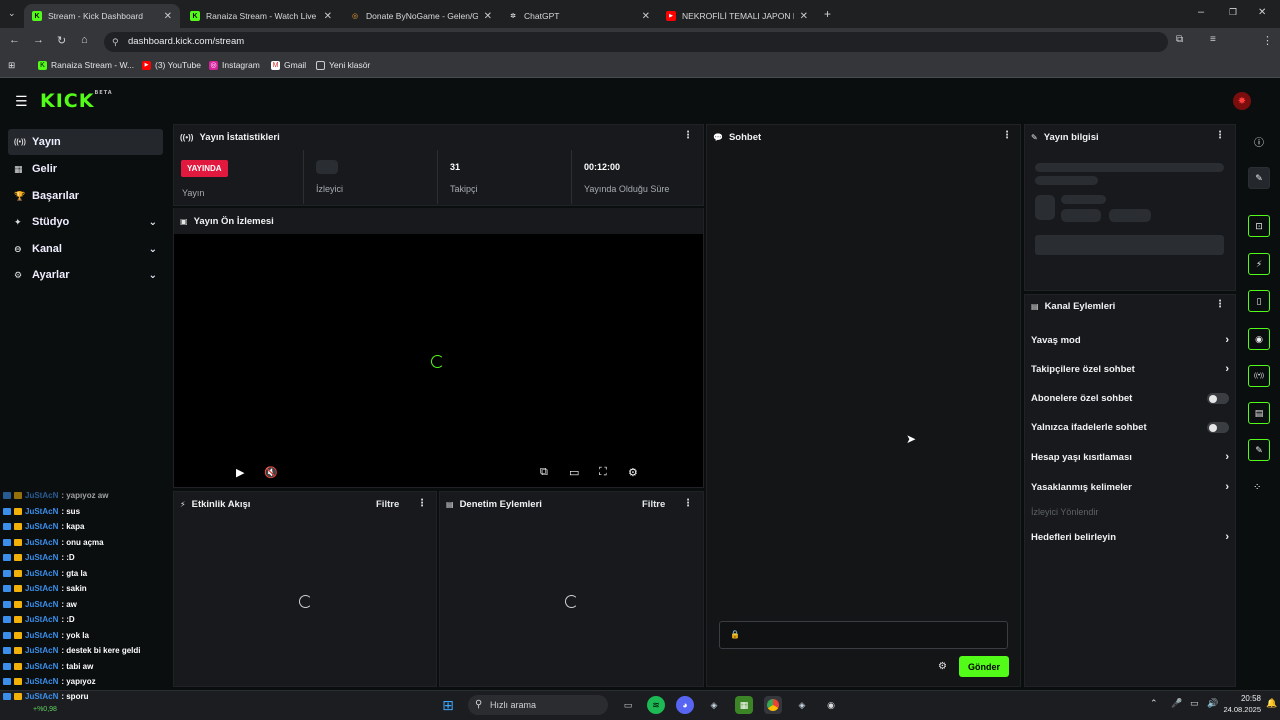  What do you see at coordinates (1130, 537) in the screenshot?
I see `goals-item: Hedefleri belirleyin ›` at bounding box center [1130, 537].